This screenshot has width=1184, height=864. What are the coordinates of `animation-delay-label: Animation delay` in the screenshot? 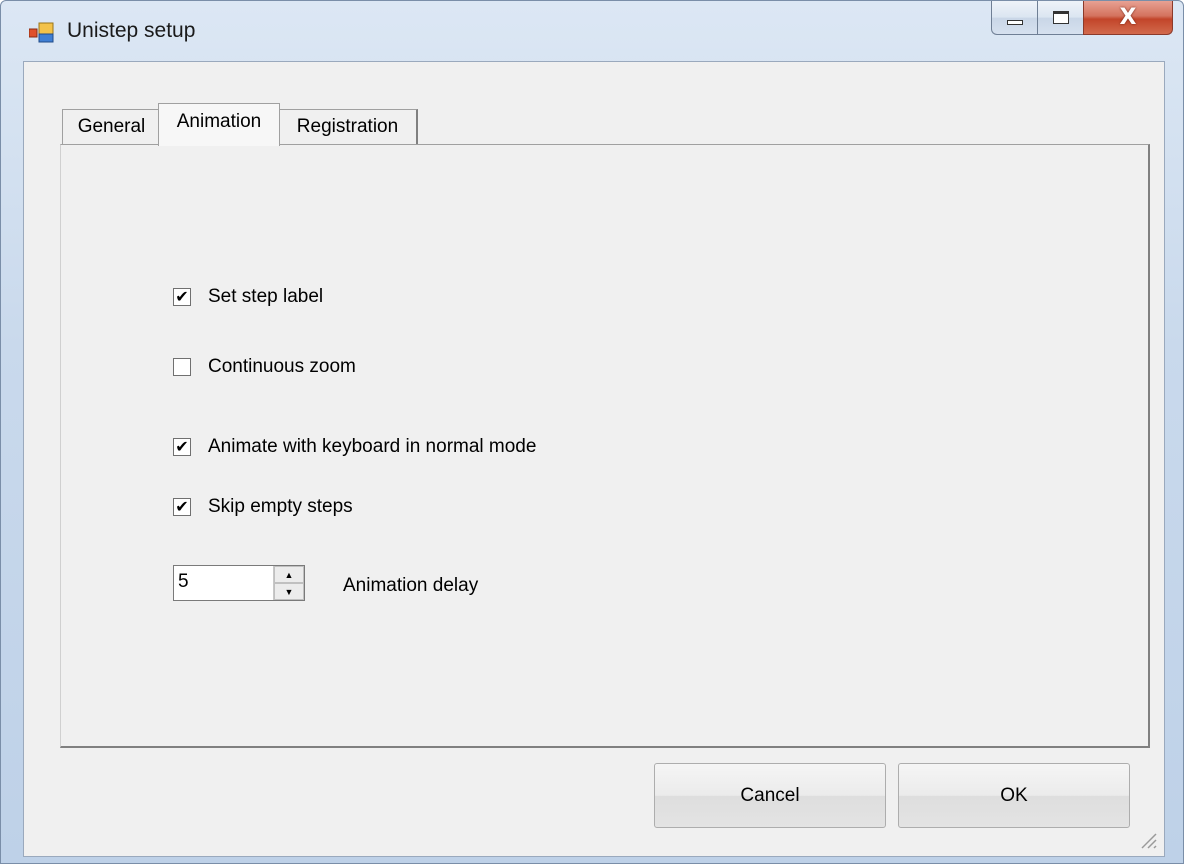 It's located at (411, 585).